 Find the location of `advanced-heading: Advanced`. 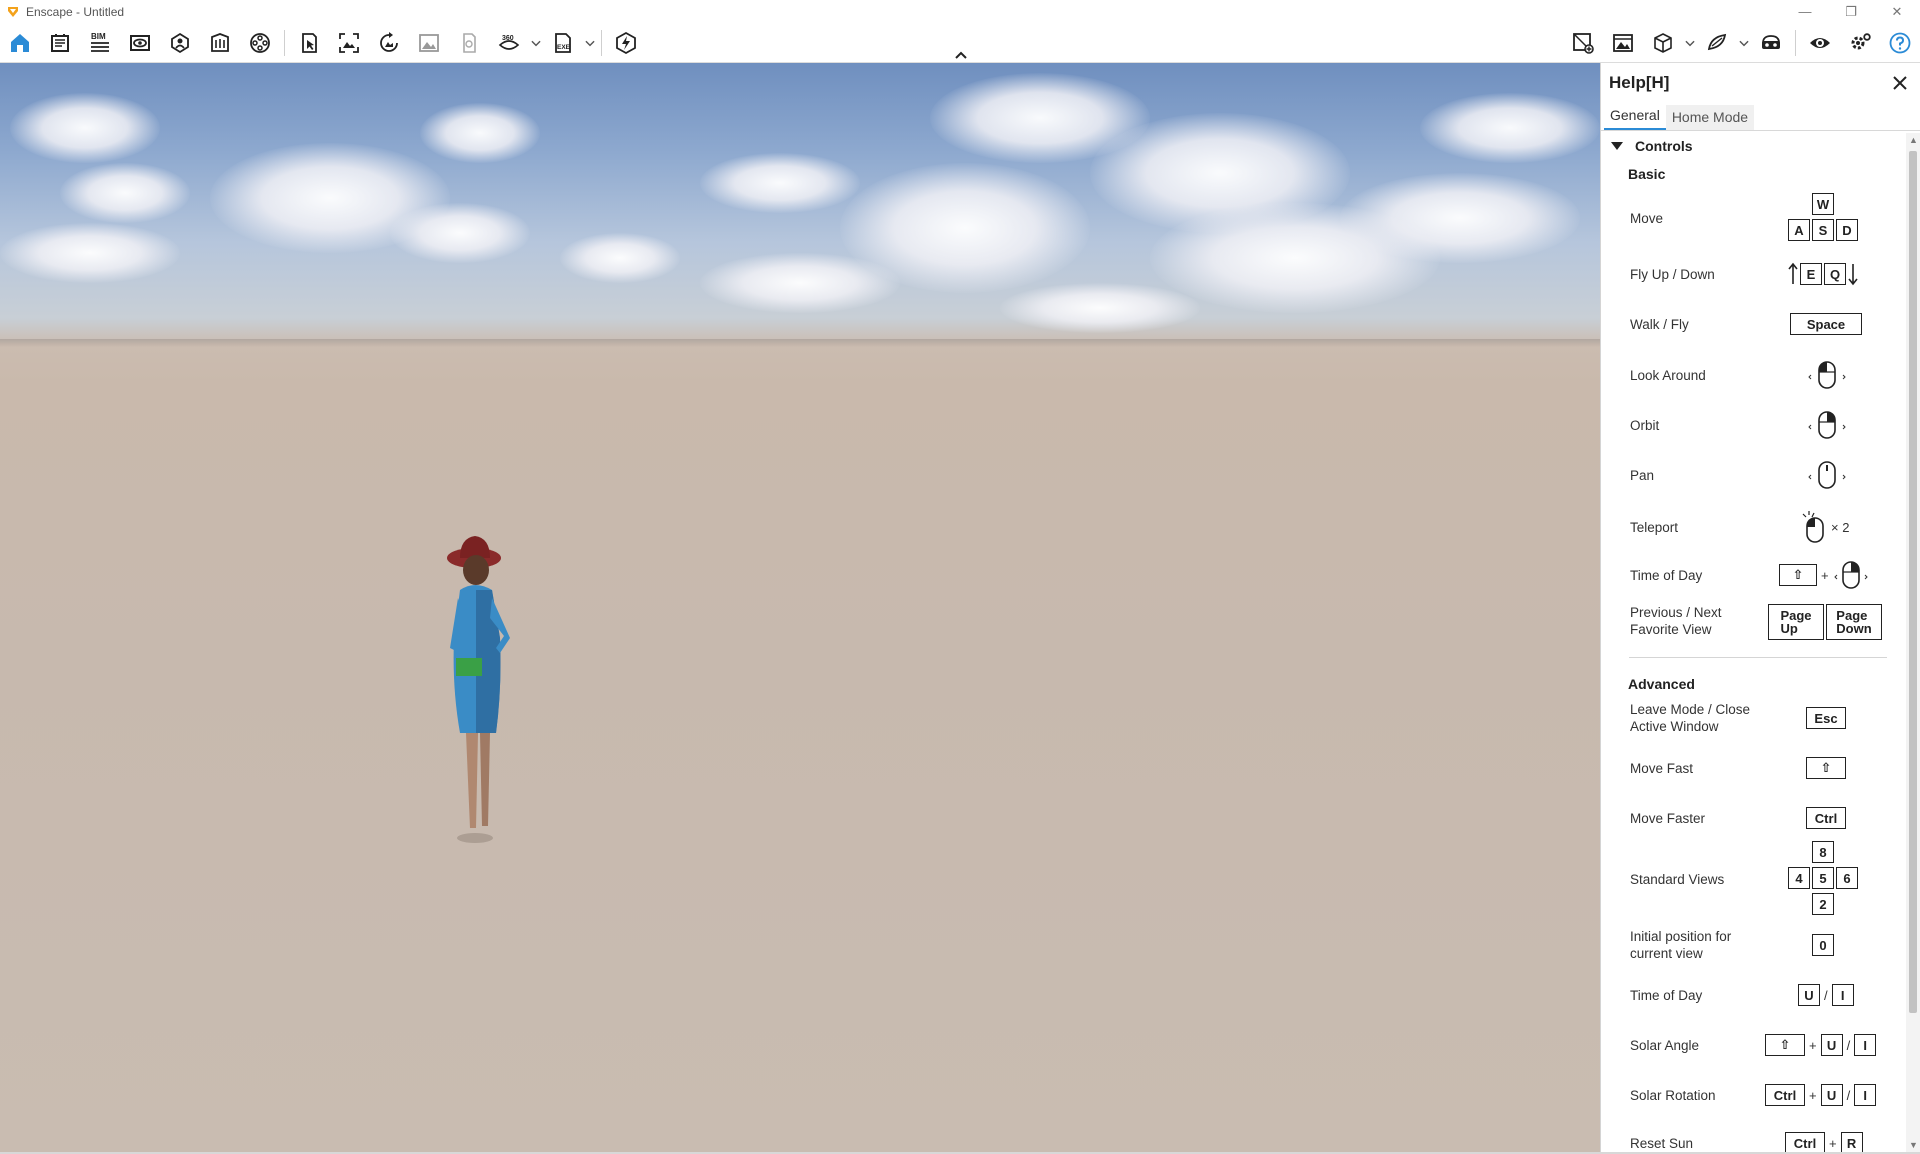

advanced-heading: Advanced is located at coordinates (1661, 684).